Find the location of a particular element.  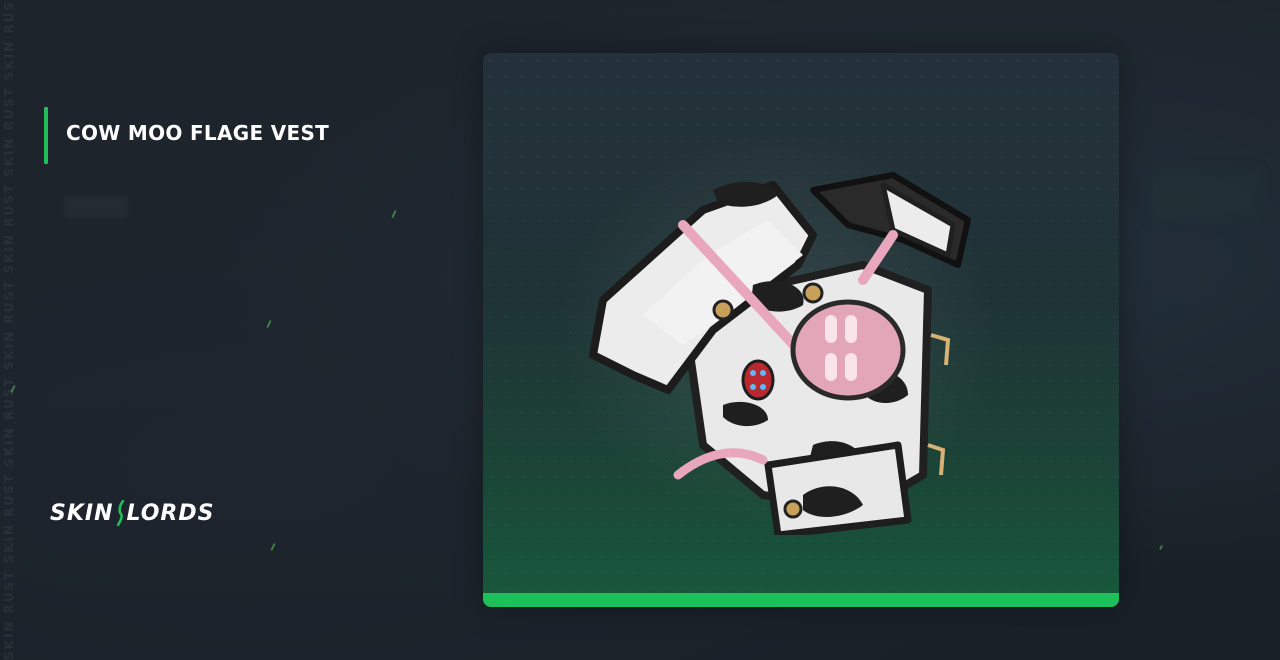

brand-logo-right: LORDS is located at coordinates (170, 513).